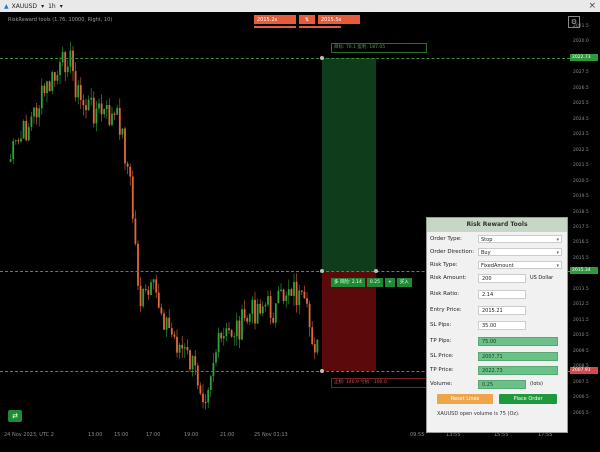 The width and height of the screenshot is (600, 452). What do you see at coordinates (446, 239) in the screenshot?
I see `order-type-label: Order Type:` at bounding box center [446, 239].